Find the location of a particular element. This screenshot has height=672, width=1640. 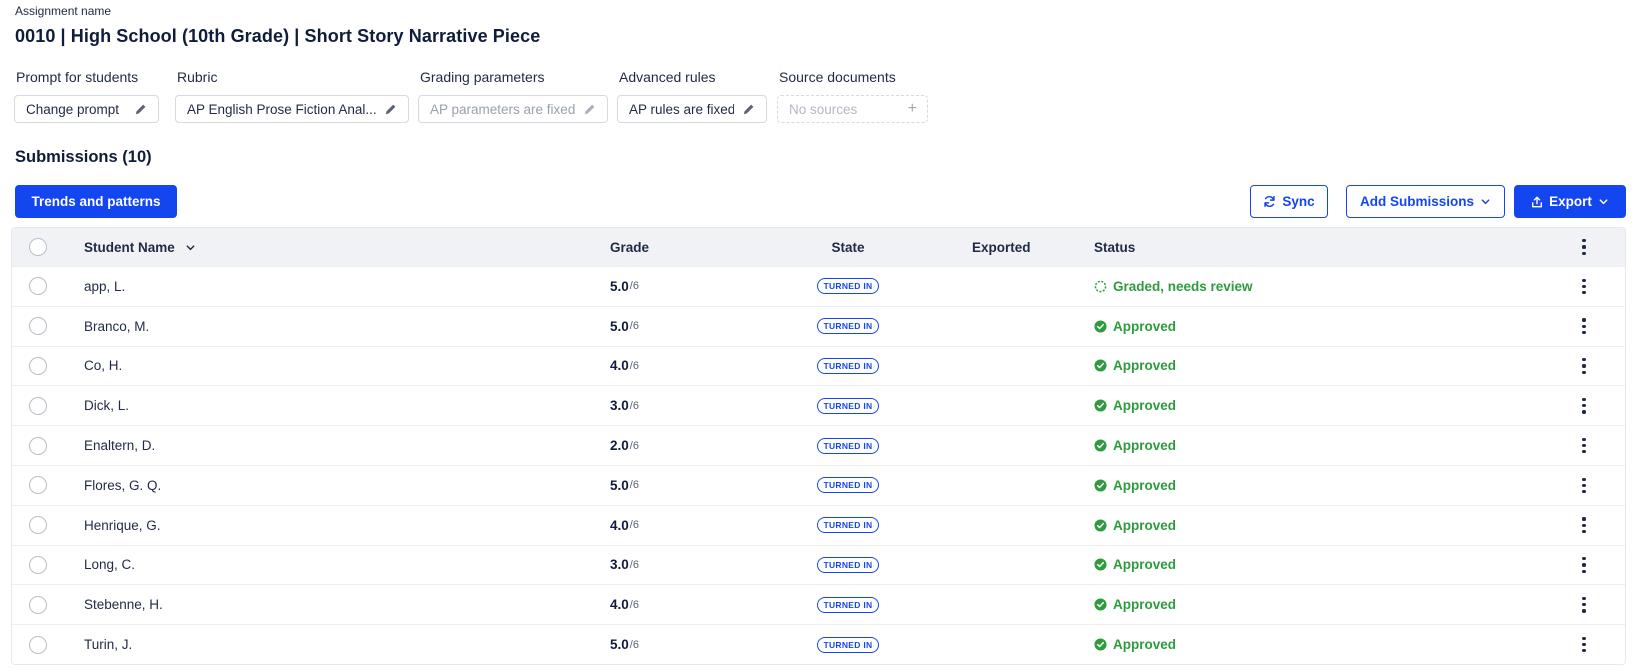

student-name: Stebenne, H. is located at coordinates (123, 604).